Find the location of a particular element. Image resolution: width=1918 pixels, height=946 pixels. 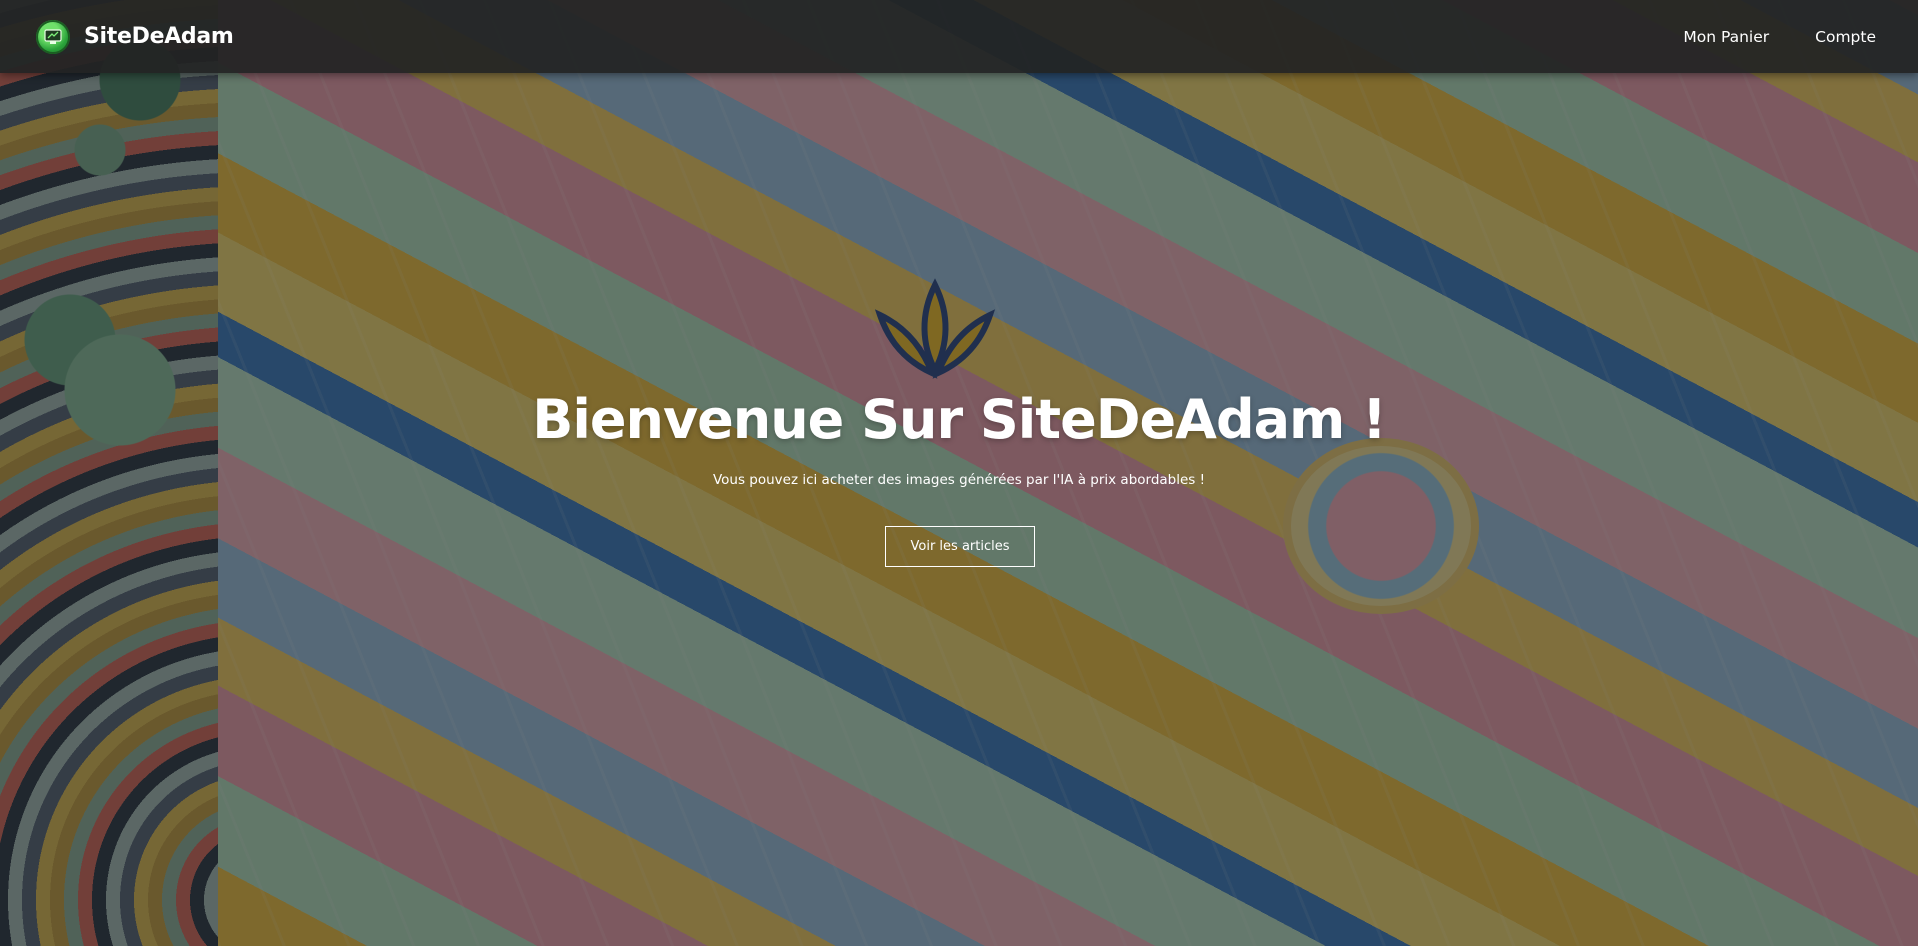

brand-name: SiteDeAdam is located at coordinates (159, 36).